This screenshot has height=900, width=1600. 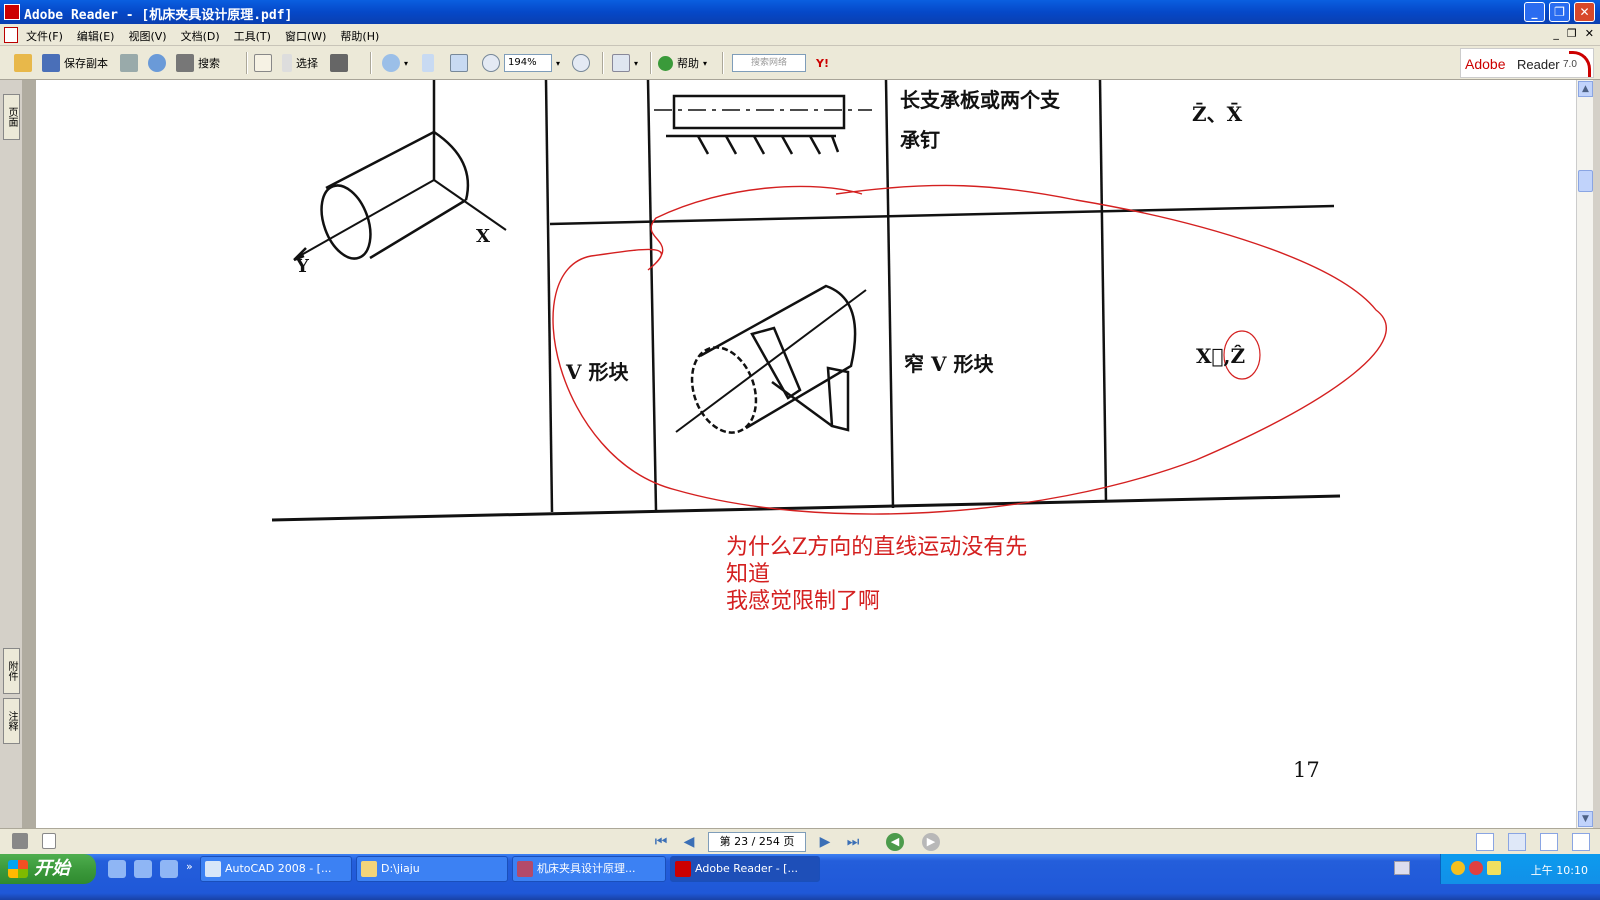 What do you see at coordinates (825, 842) in the screenshot?
I see `next-page-button: ▶` at bounding box center [825, 842].